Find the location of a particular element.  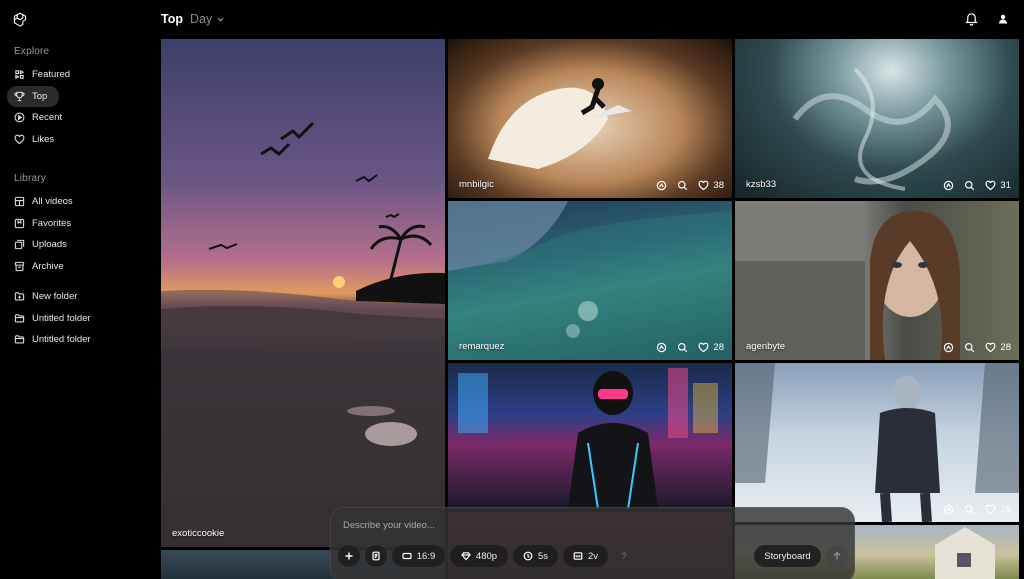

library-section-label: Library is located at coordinates (30, 178).